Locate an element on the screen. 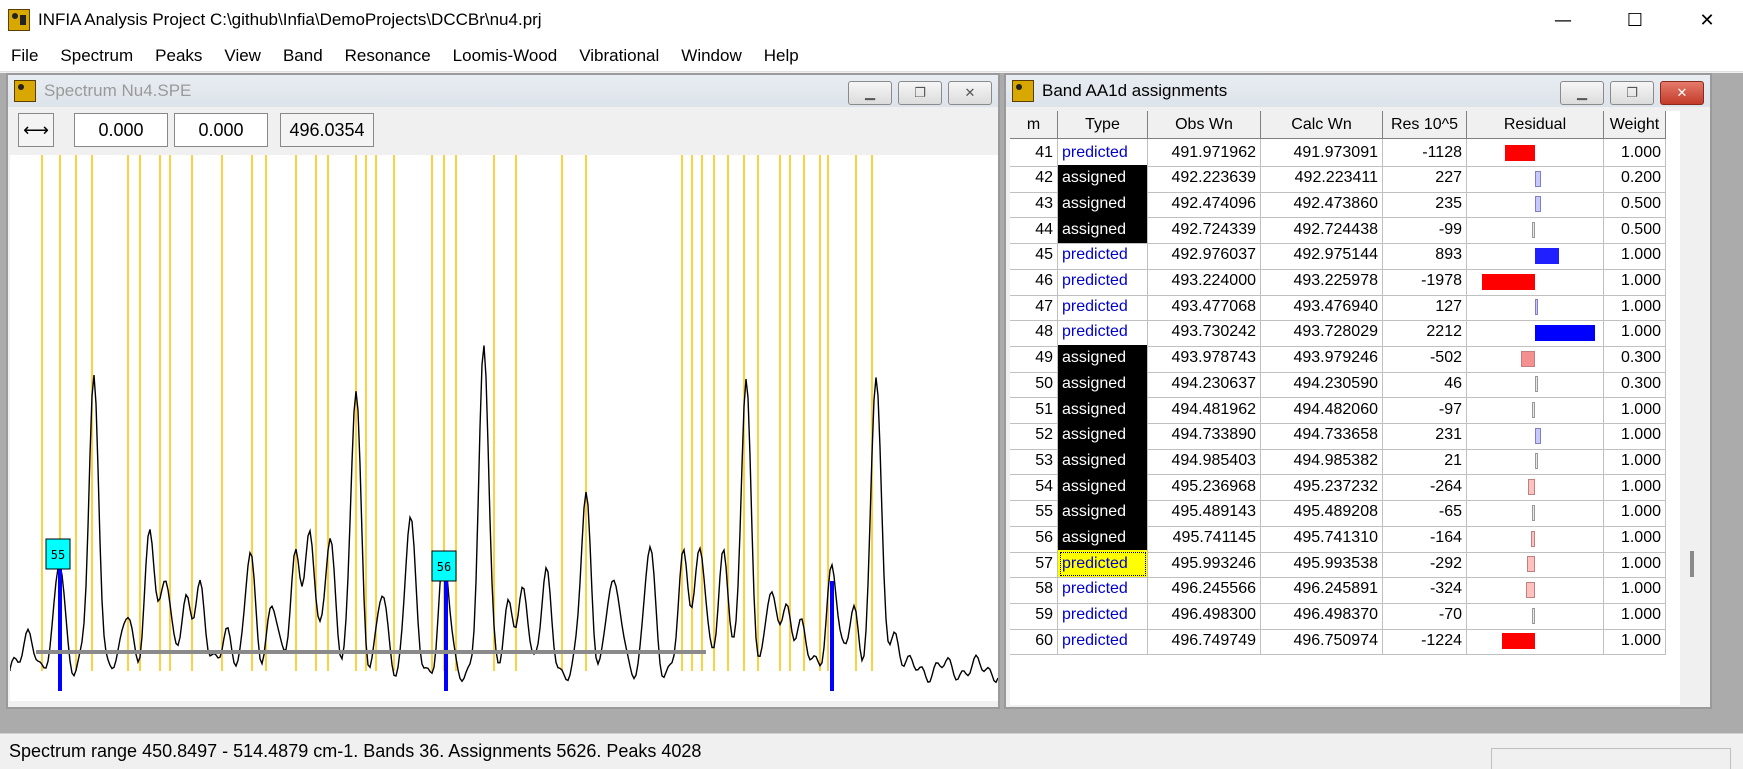  cell-calc-wn: 491.973091 is located at coordinates (1322, 153).